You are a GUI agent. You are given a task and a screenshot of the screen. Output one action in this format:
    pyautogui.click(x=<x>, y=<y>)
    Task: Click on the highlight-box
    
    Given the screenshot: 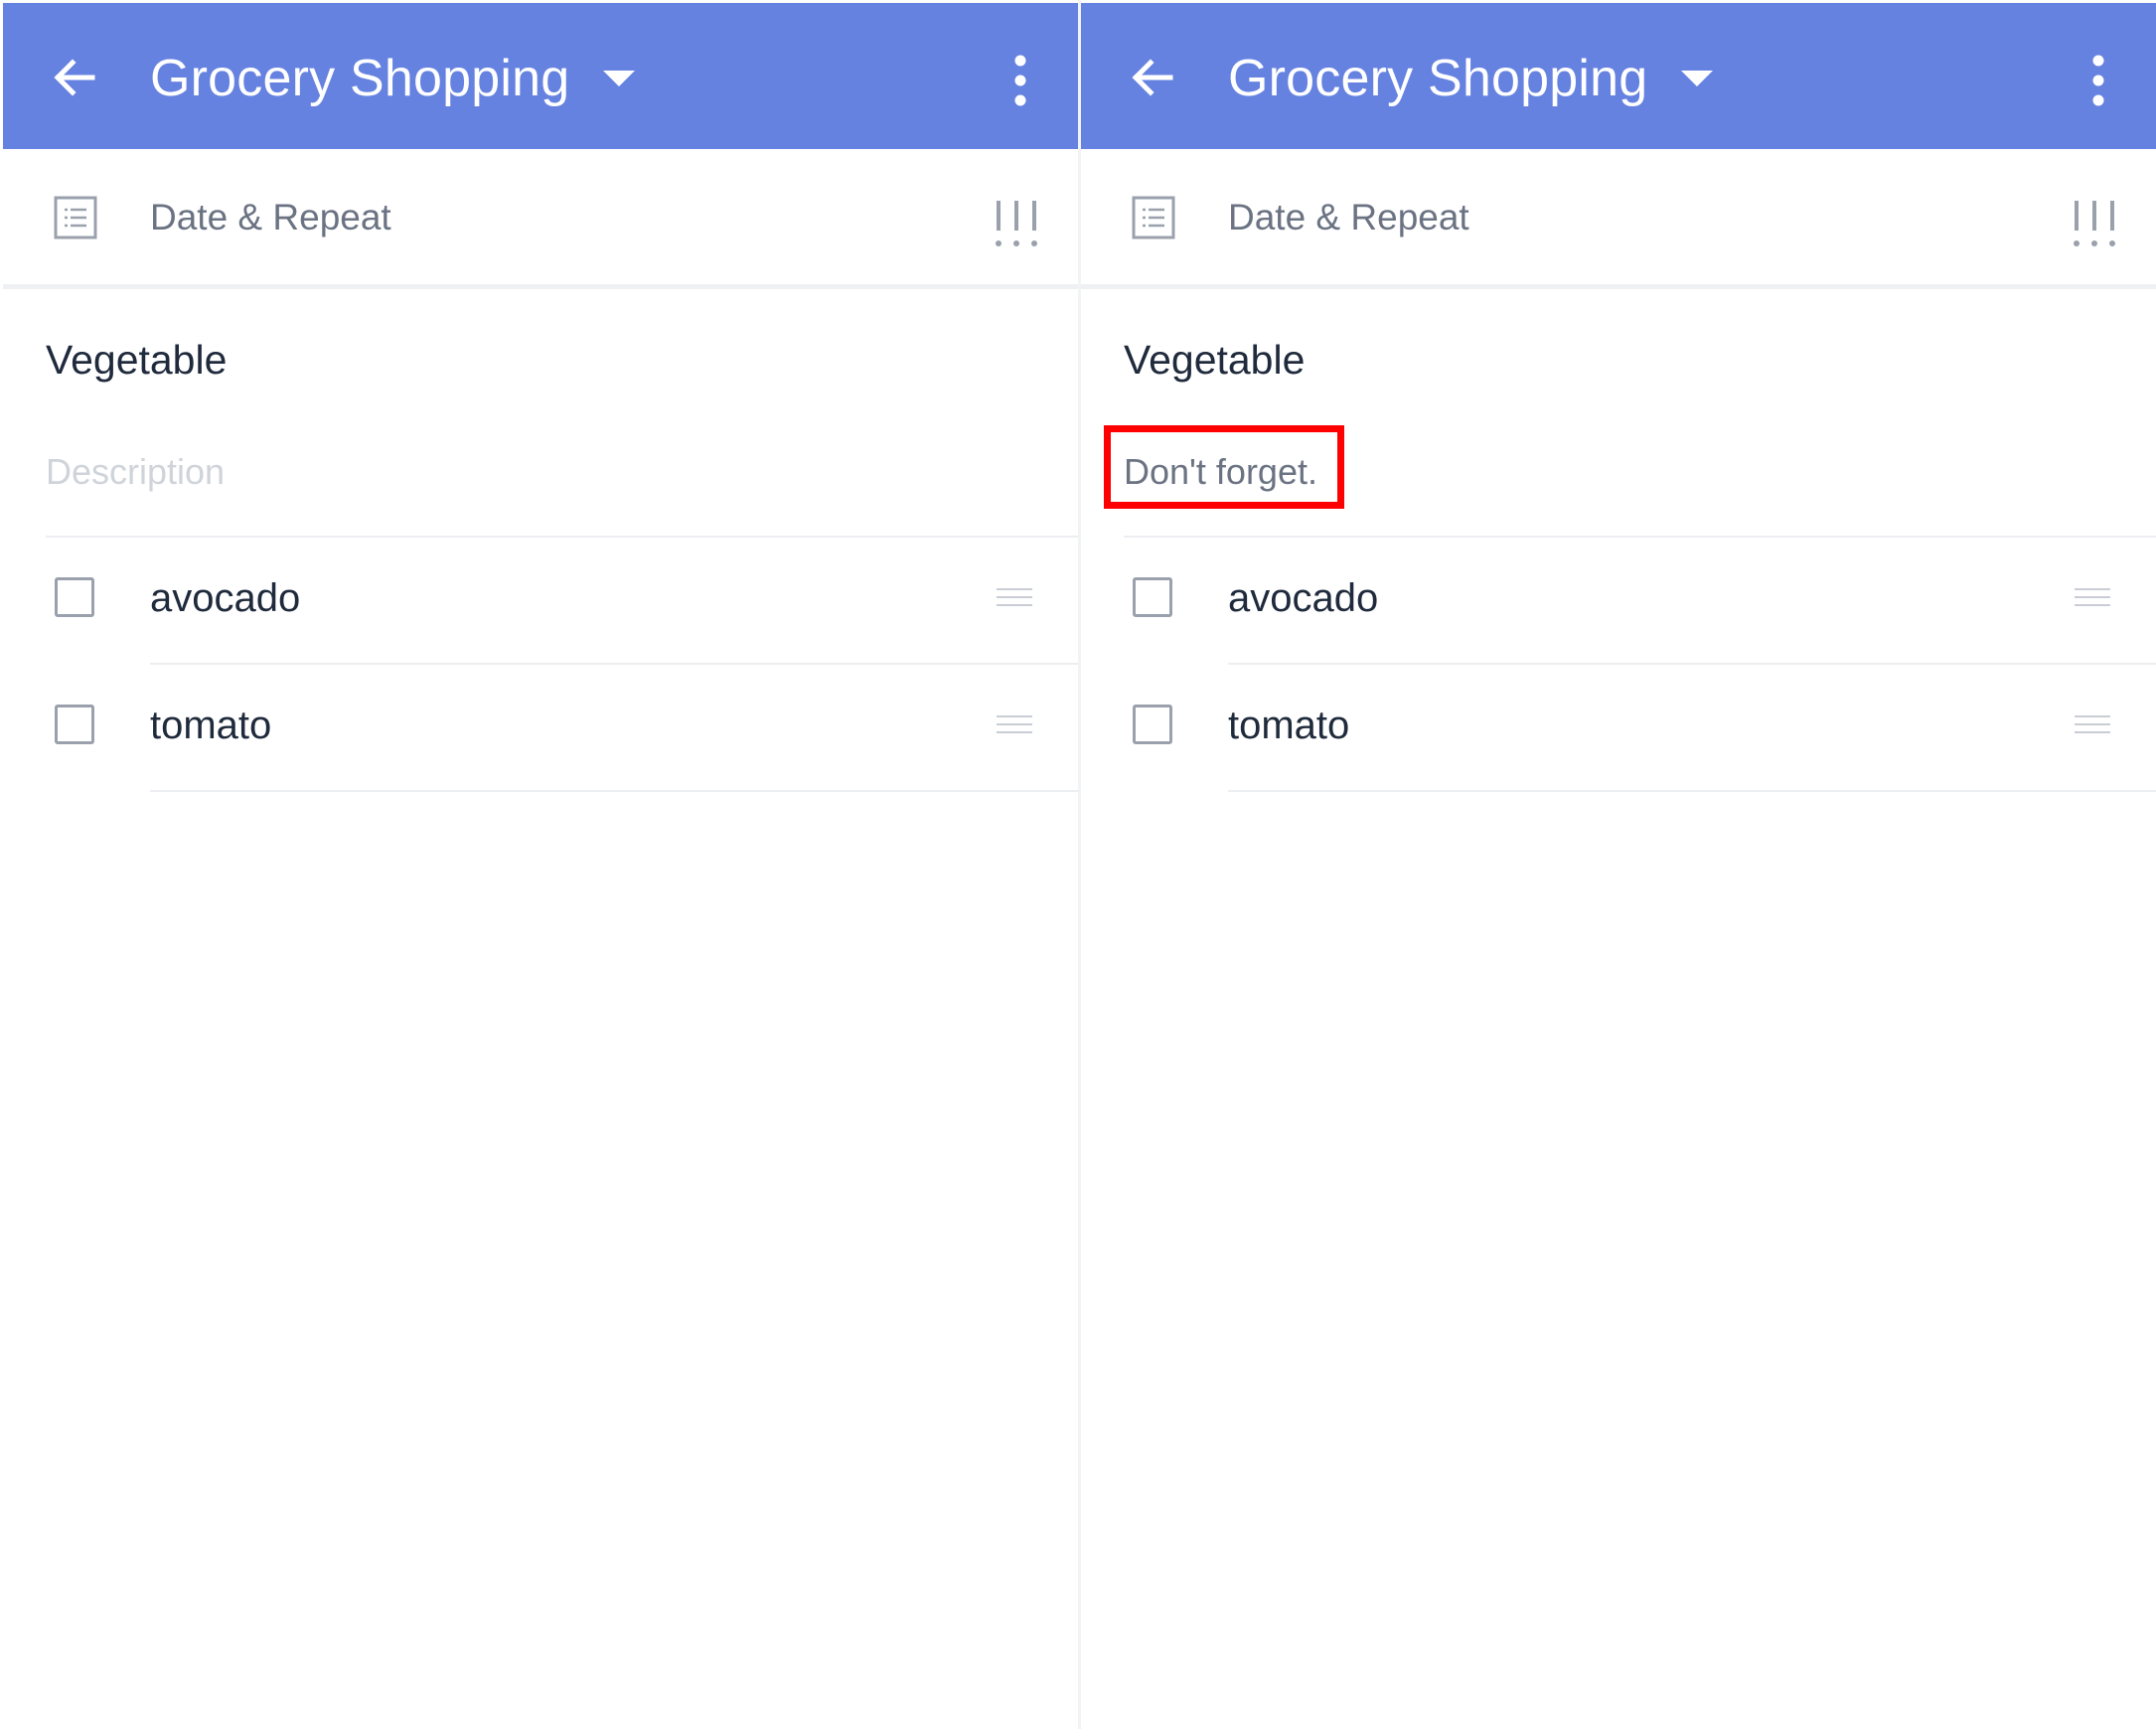 What is the action you would take?
    pyautogui.click(x=1224, y=467)
    